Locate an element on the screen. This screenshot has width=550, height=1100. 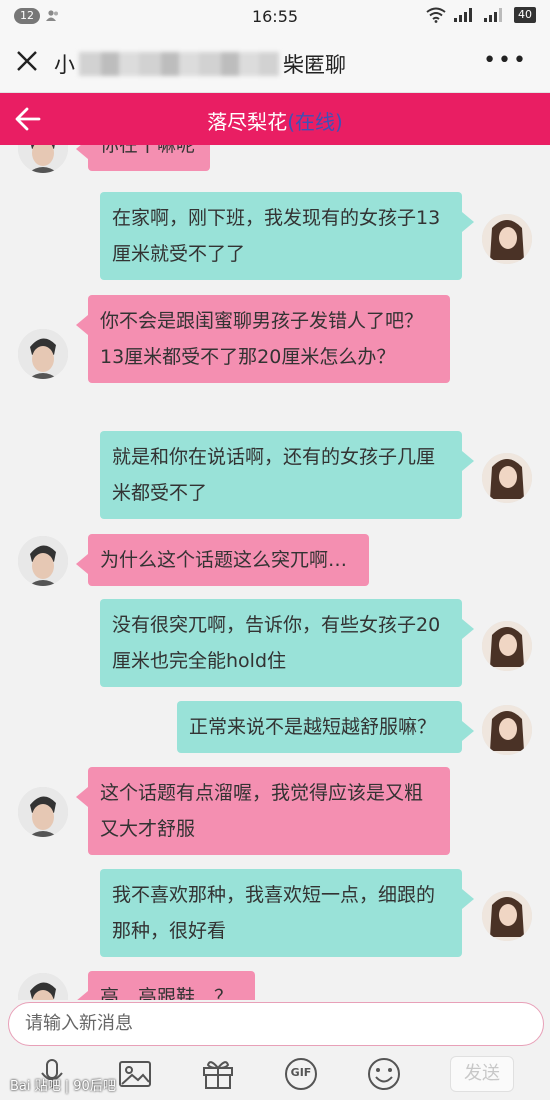
send-button: 发送 is located at coordinates (482, 1074).